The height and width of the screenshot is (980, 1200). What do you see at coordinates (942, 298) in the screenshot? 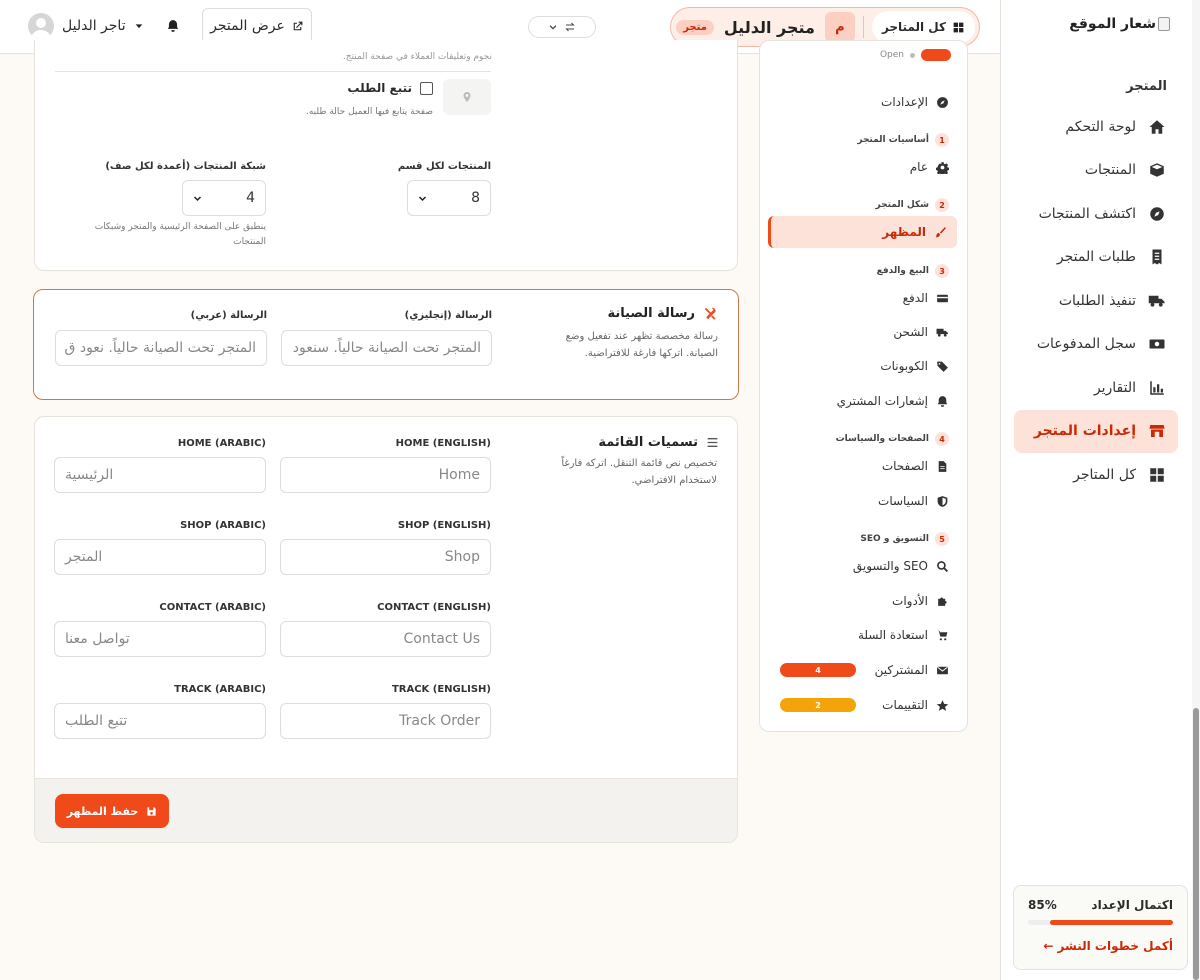
I see `credit-card-icon` at bounding box center [942, 298].